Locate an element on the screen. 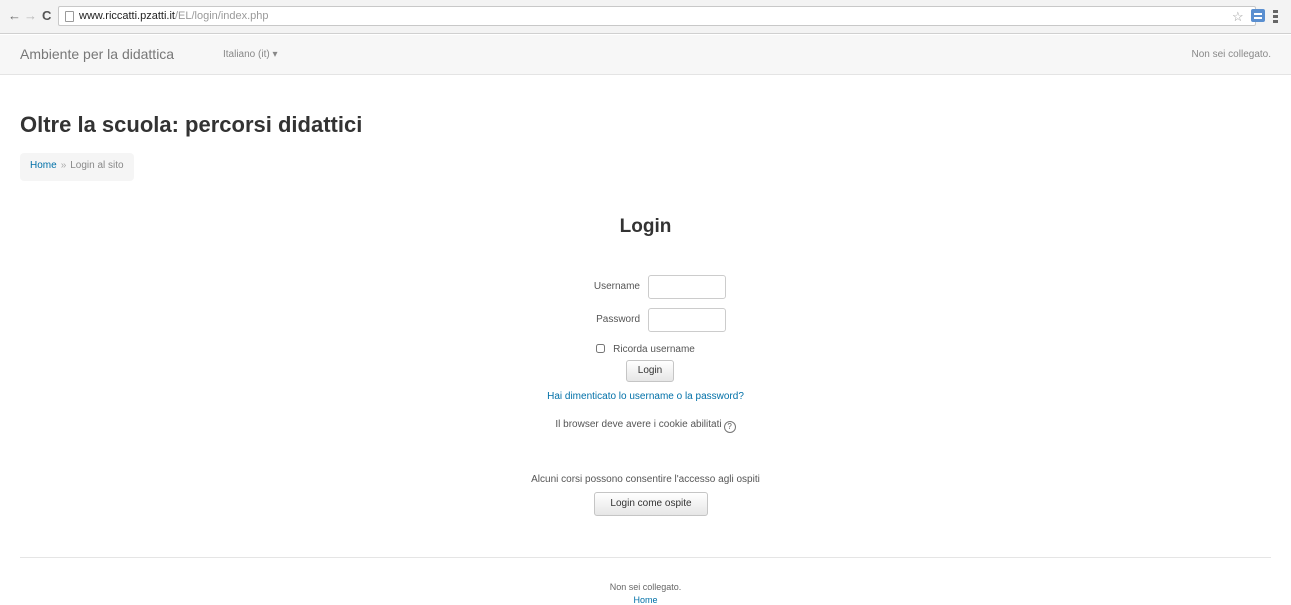 This screenshot has width=1291, height=605. site-brand: Ambiente per la didattica is located at coordinates (97, 54).